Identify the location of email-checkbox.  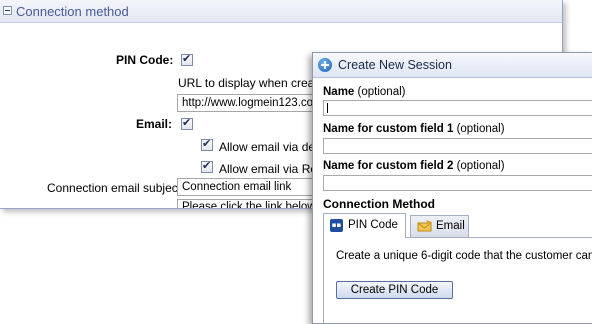
(187, 123).